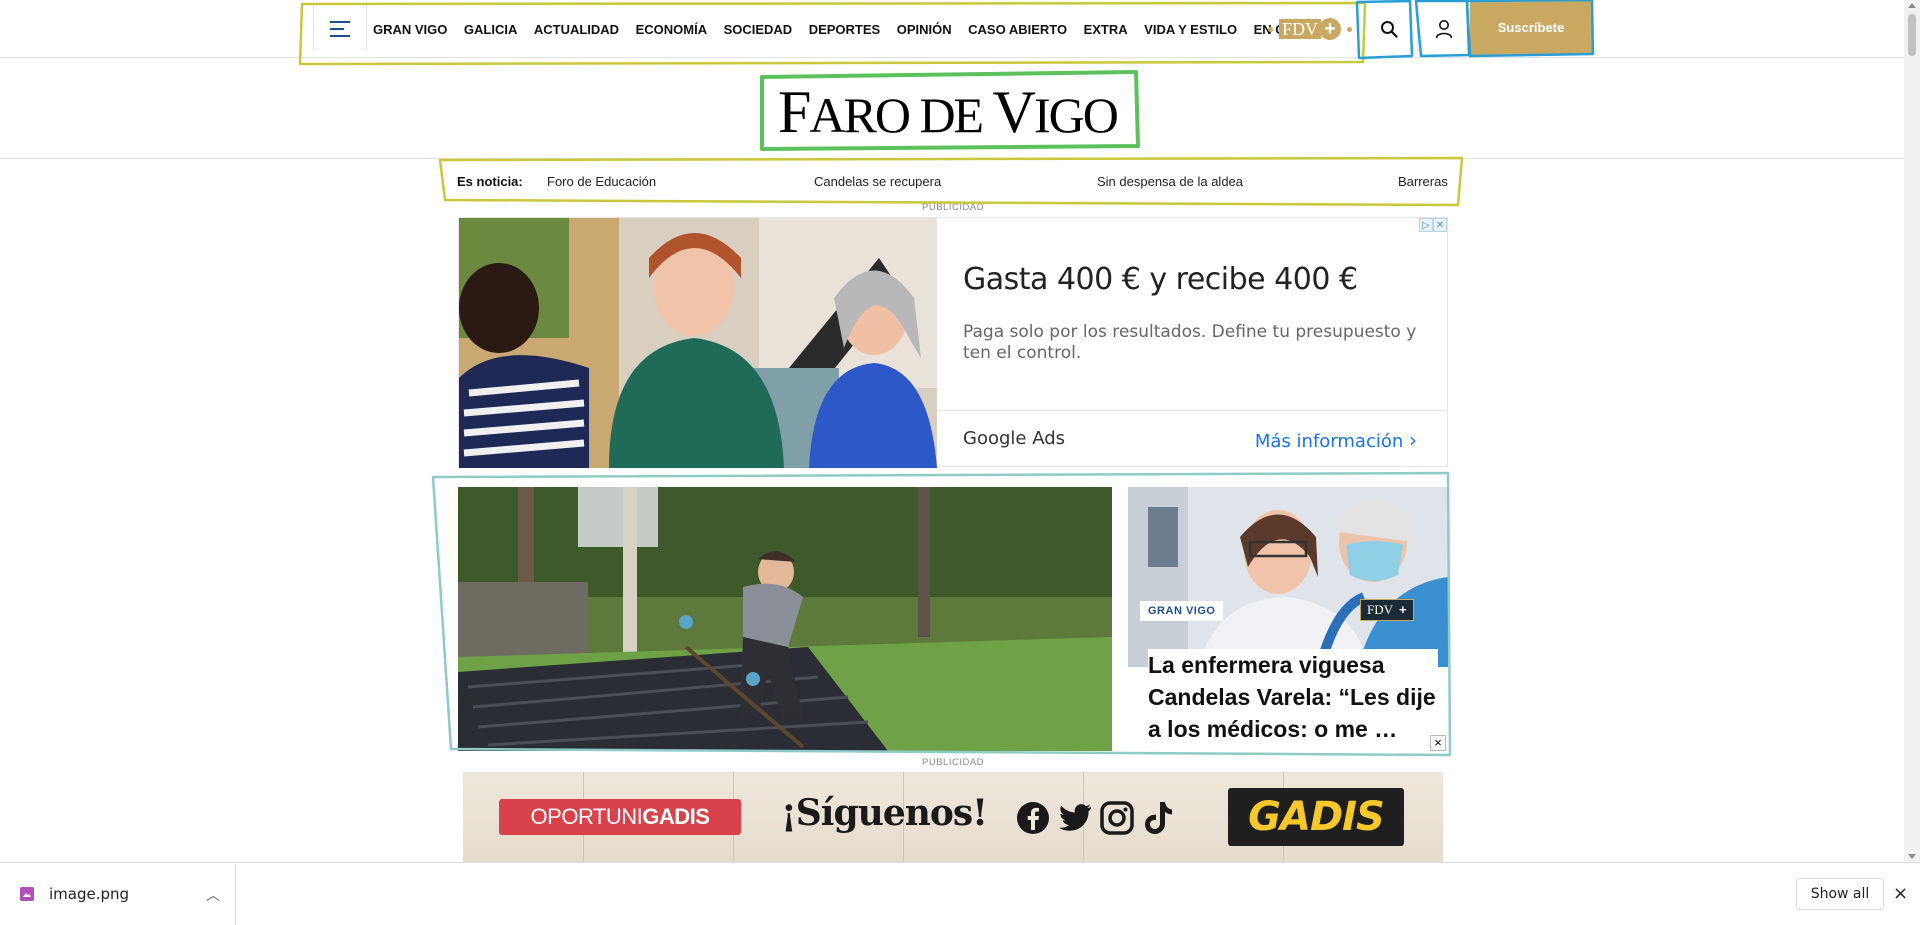  What do you see at coordinates (676, 816) in the screenshot?
I see `gadis-text: GADIS` at bounding box center [676, 816].